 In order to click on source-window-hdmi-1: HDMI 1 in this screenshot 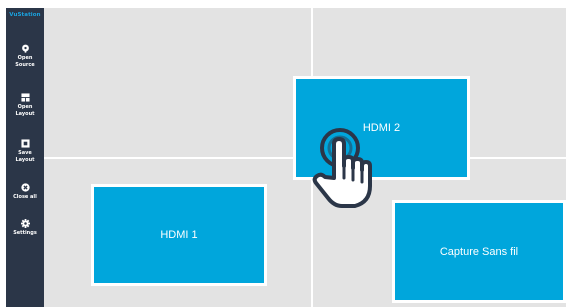, I will do `click(179, 235)`.